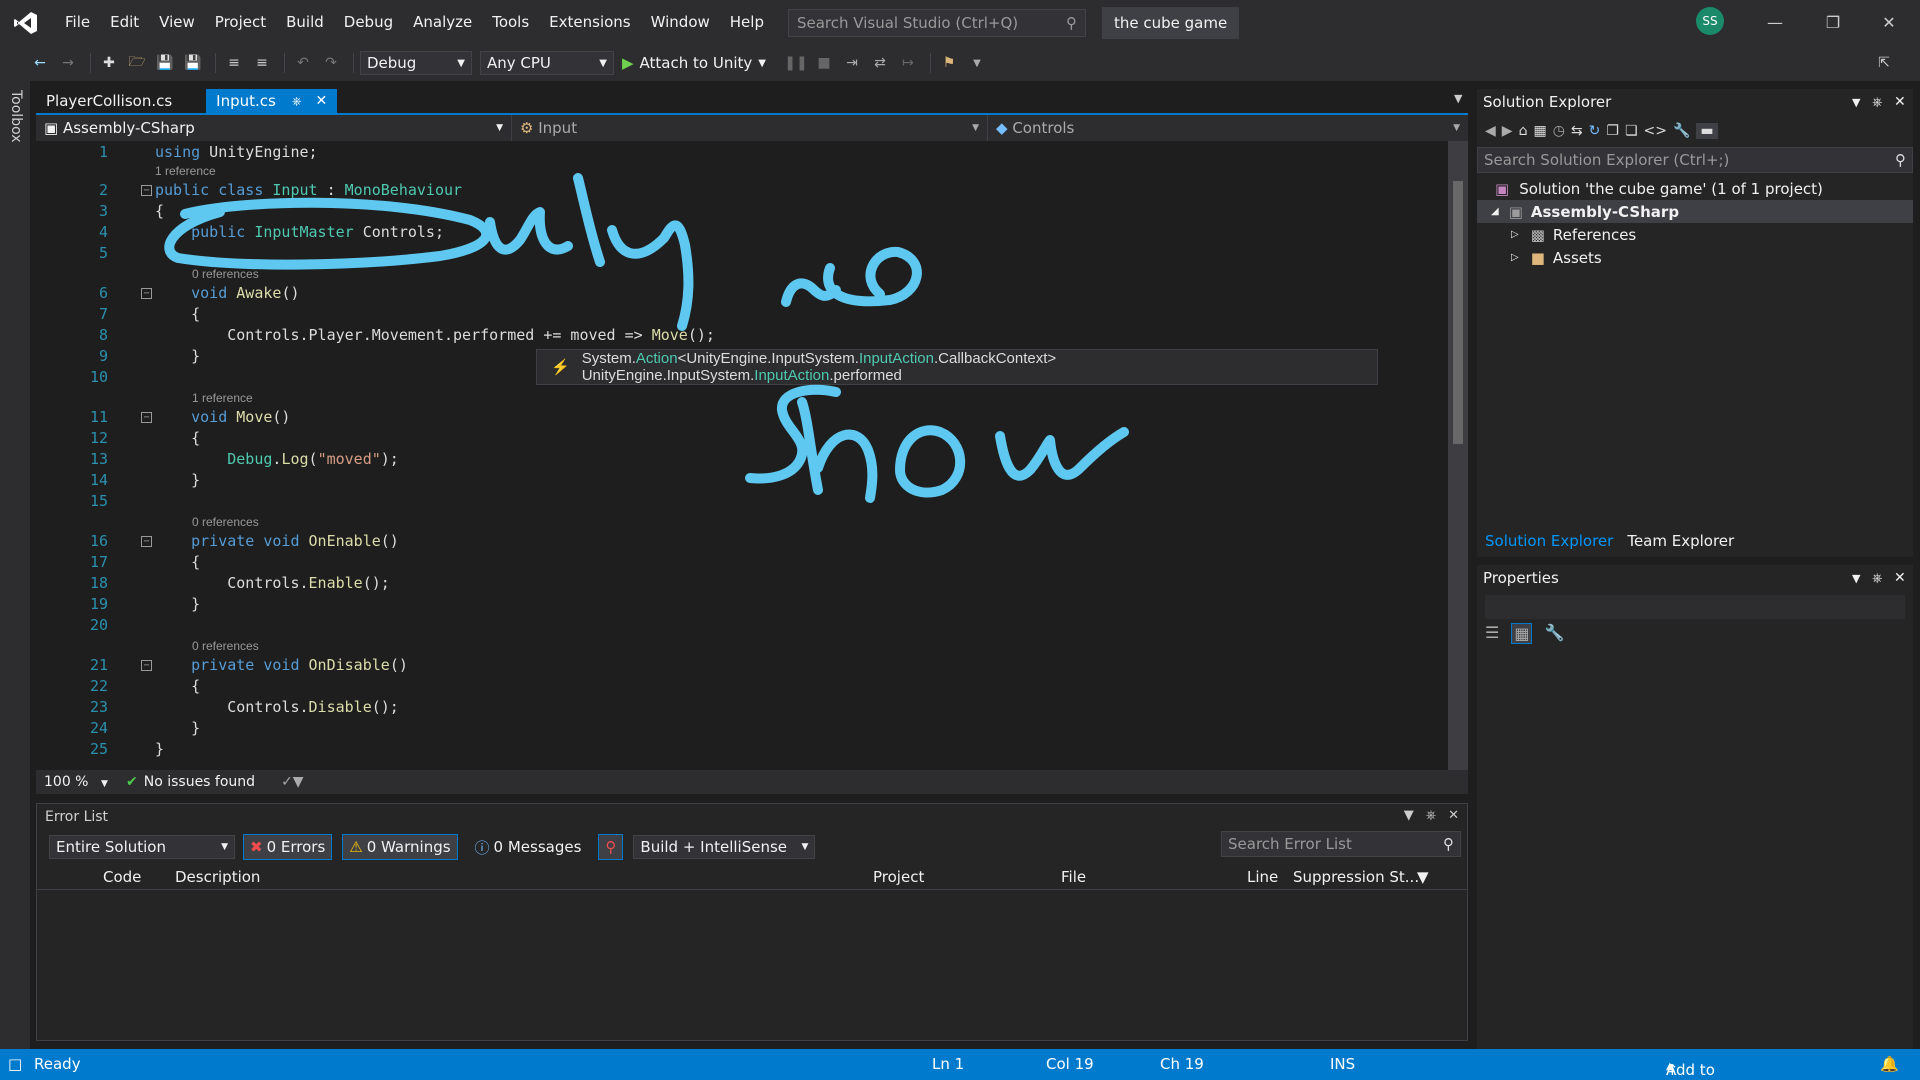 The height and width of the screenshot is (1080, 1920). I want to click on tree-item-assets: ▷ ■ Assets, so click(1695, 257).